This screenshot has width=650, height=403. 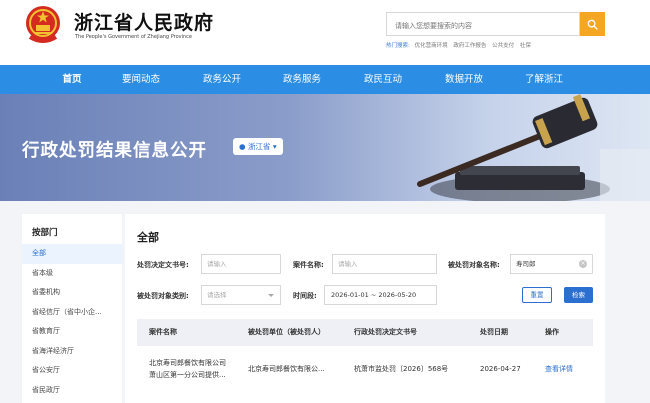 What do you see at coordinates (187, 363) in the screenshot?
I see `case-name-cell-line1: 北京寿司郎餐饮有限公司` at bounding box center [187, 363].